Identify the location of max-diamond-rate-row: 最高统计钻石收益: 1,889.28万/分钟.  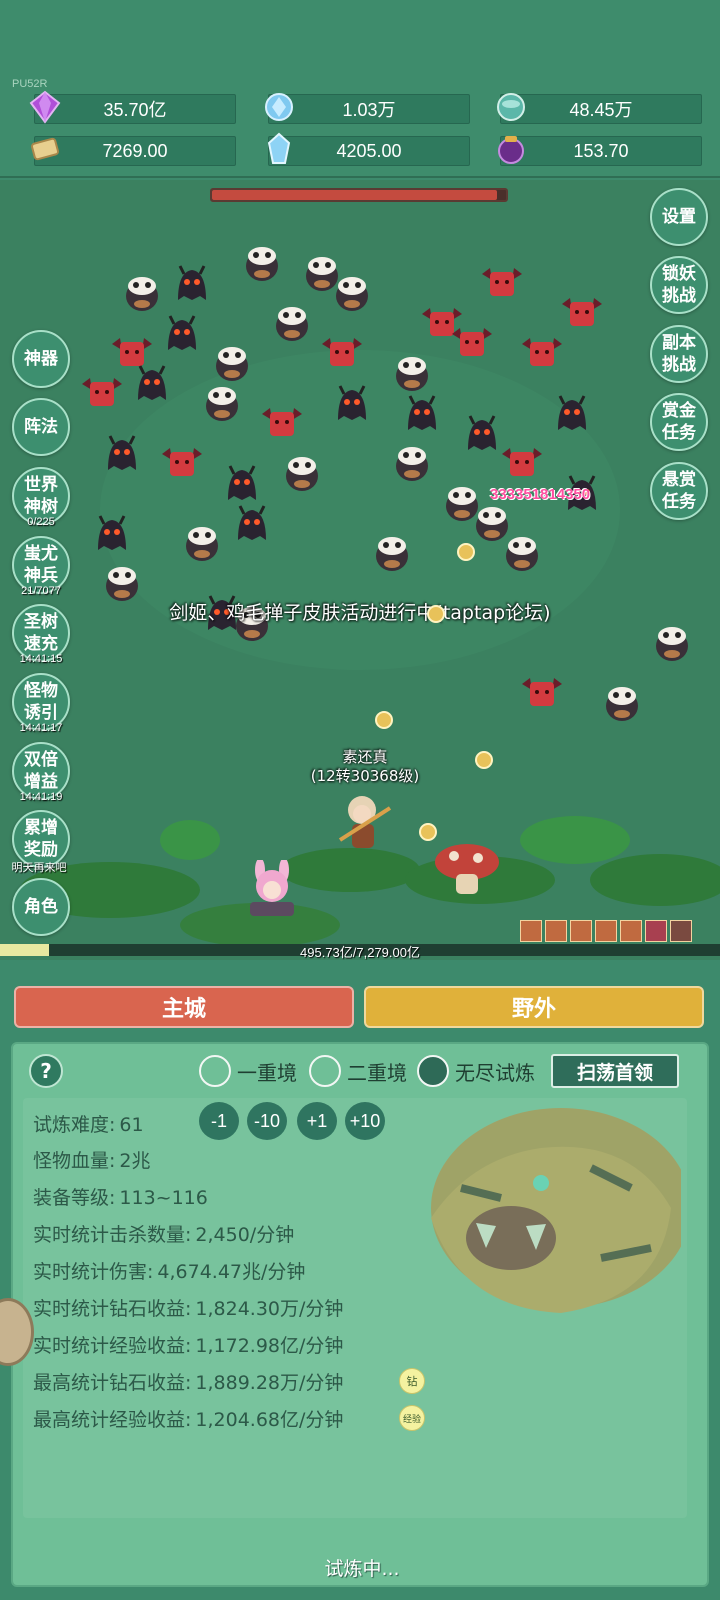
(188, 1381).